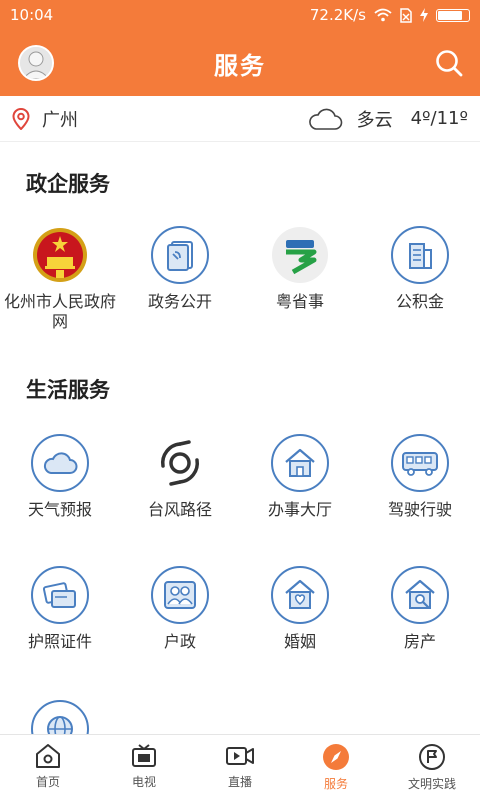  What do you see at coordinates (300, 595) in the screenshot?
I see `heart-house-icon` at bounding box center [300, 595].